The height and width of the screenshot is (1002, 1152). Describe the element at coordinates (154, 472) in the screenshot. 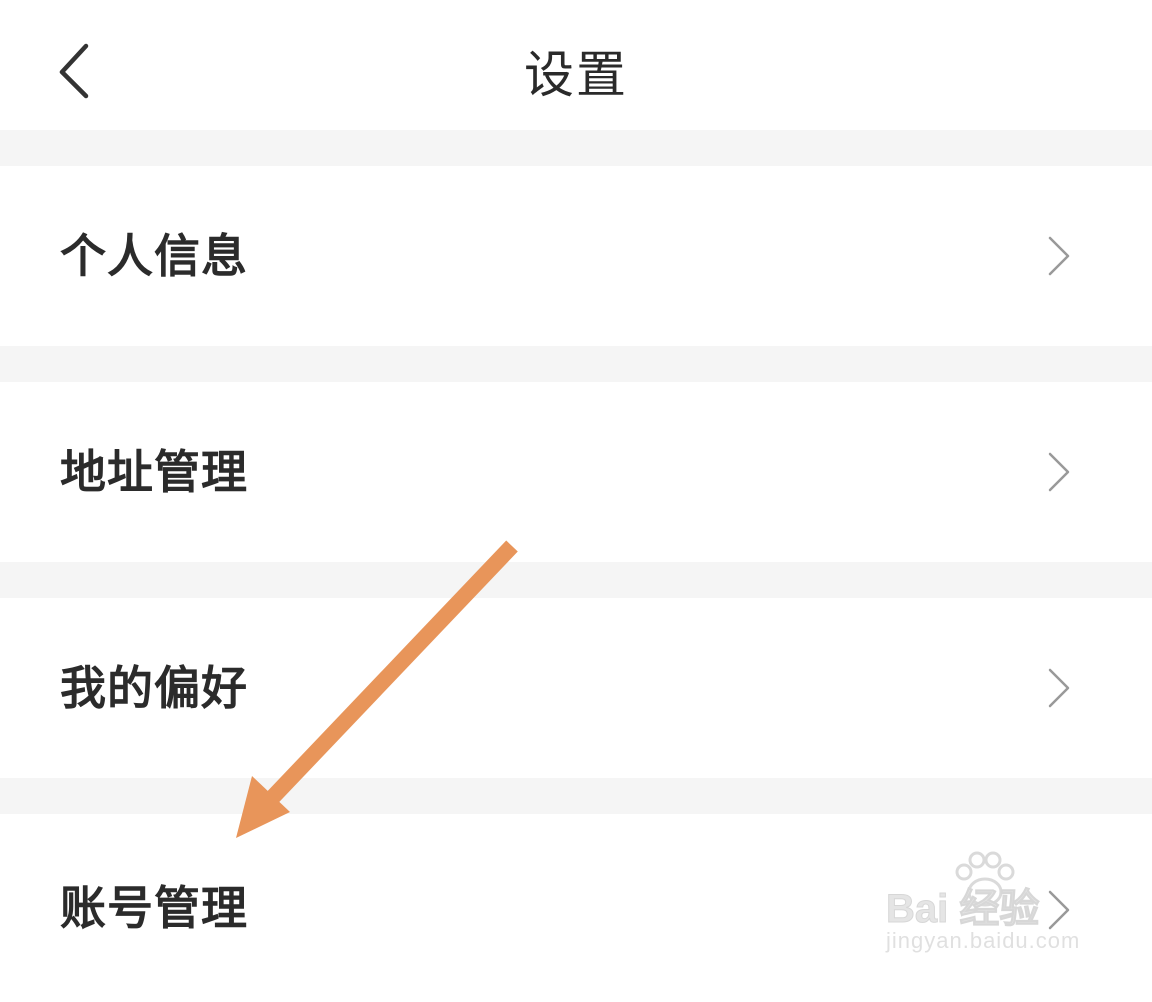

I see `settings-item-label: 地址管理` at that location.